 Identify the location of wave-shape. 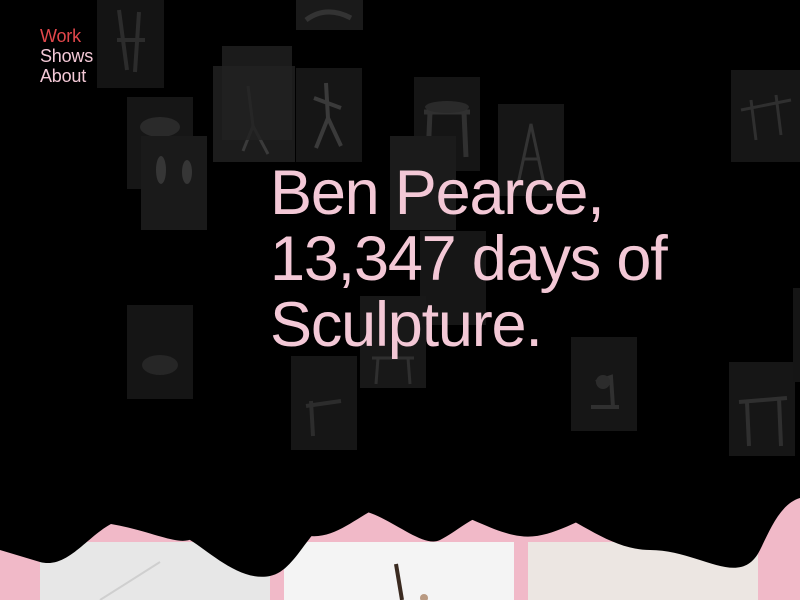
(400, 533).